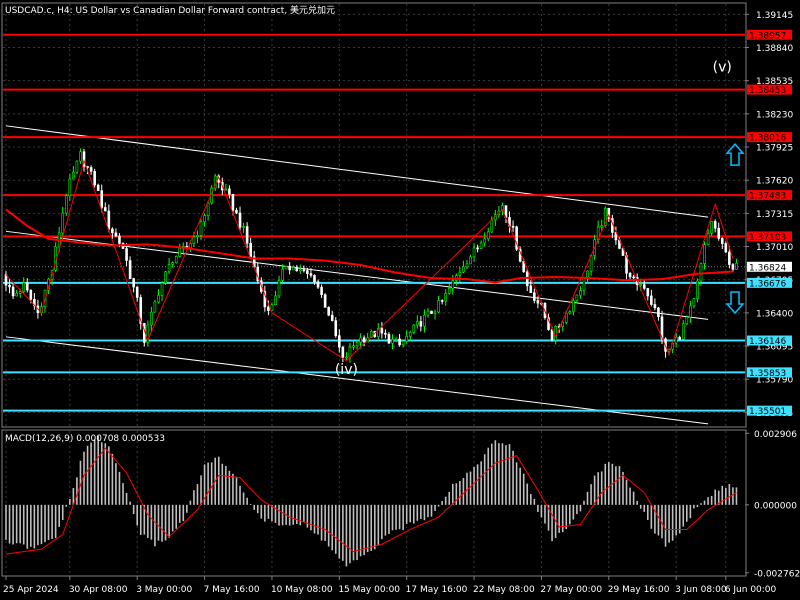  Describe the element at coordinates (767, 412) in the screenshot. I see `support-level-3-tag-label: 1.35501` at that location.